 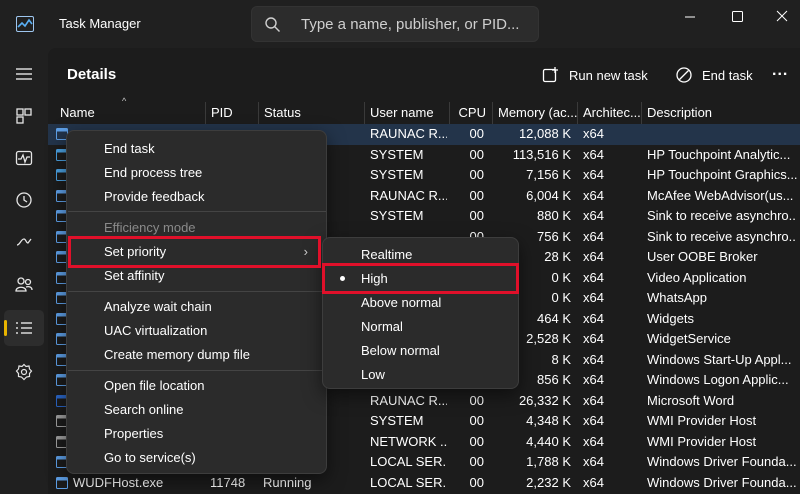 What do you see at coordinates (677, 297) in the screenshot?
I see `cell-description: WhatsApp` at bounding box center [677, 297].